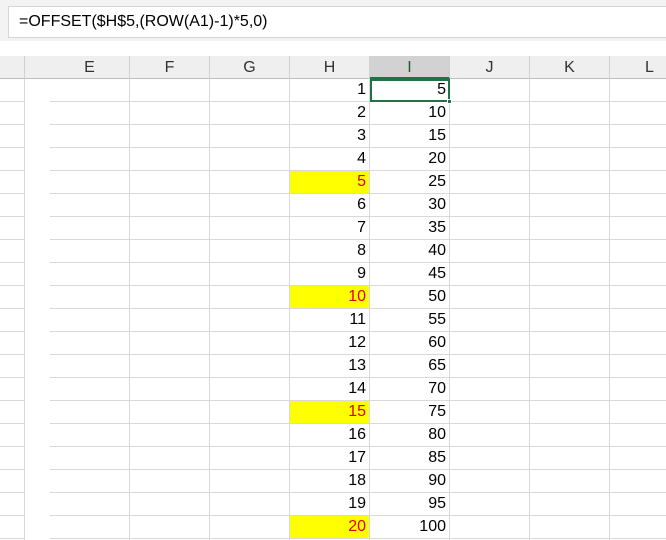 Image resolution: width=666 pixels, height=540 pixels. Describe the element at coordinates (12, 67) in the screenshot. I see `column-header-d: D` at that location.